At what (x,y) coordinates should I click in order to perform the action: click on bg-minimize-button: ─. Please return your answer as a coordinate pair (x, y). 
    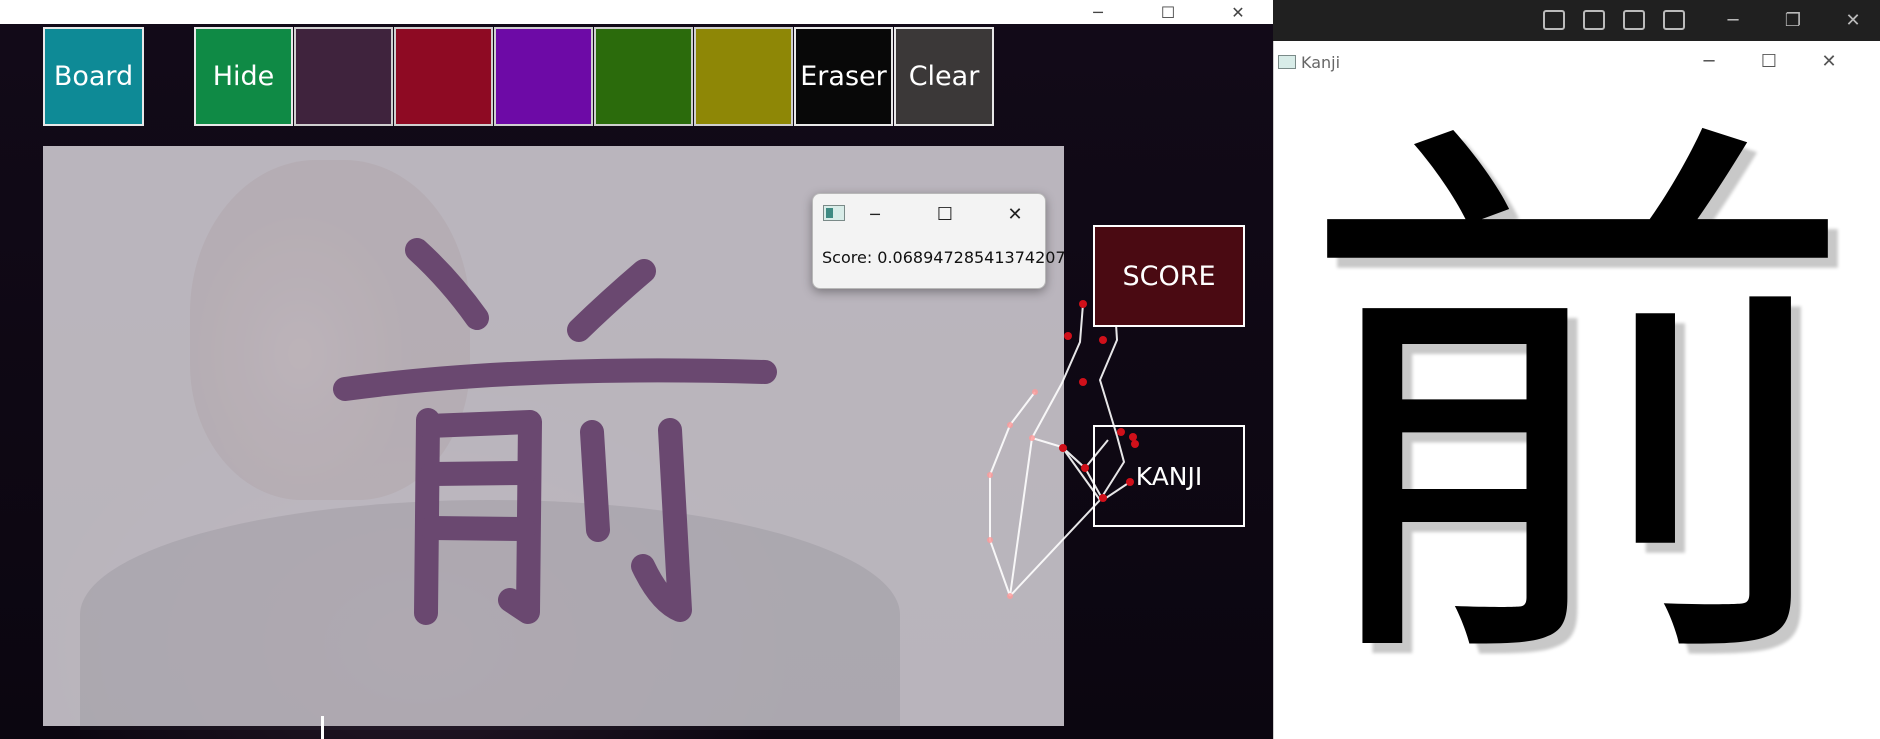
    Looking at the image, I should click on (1733, 20).